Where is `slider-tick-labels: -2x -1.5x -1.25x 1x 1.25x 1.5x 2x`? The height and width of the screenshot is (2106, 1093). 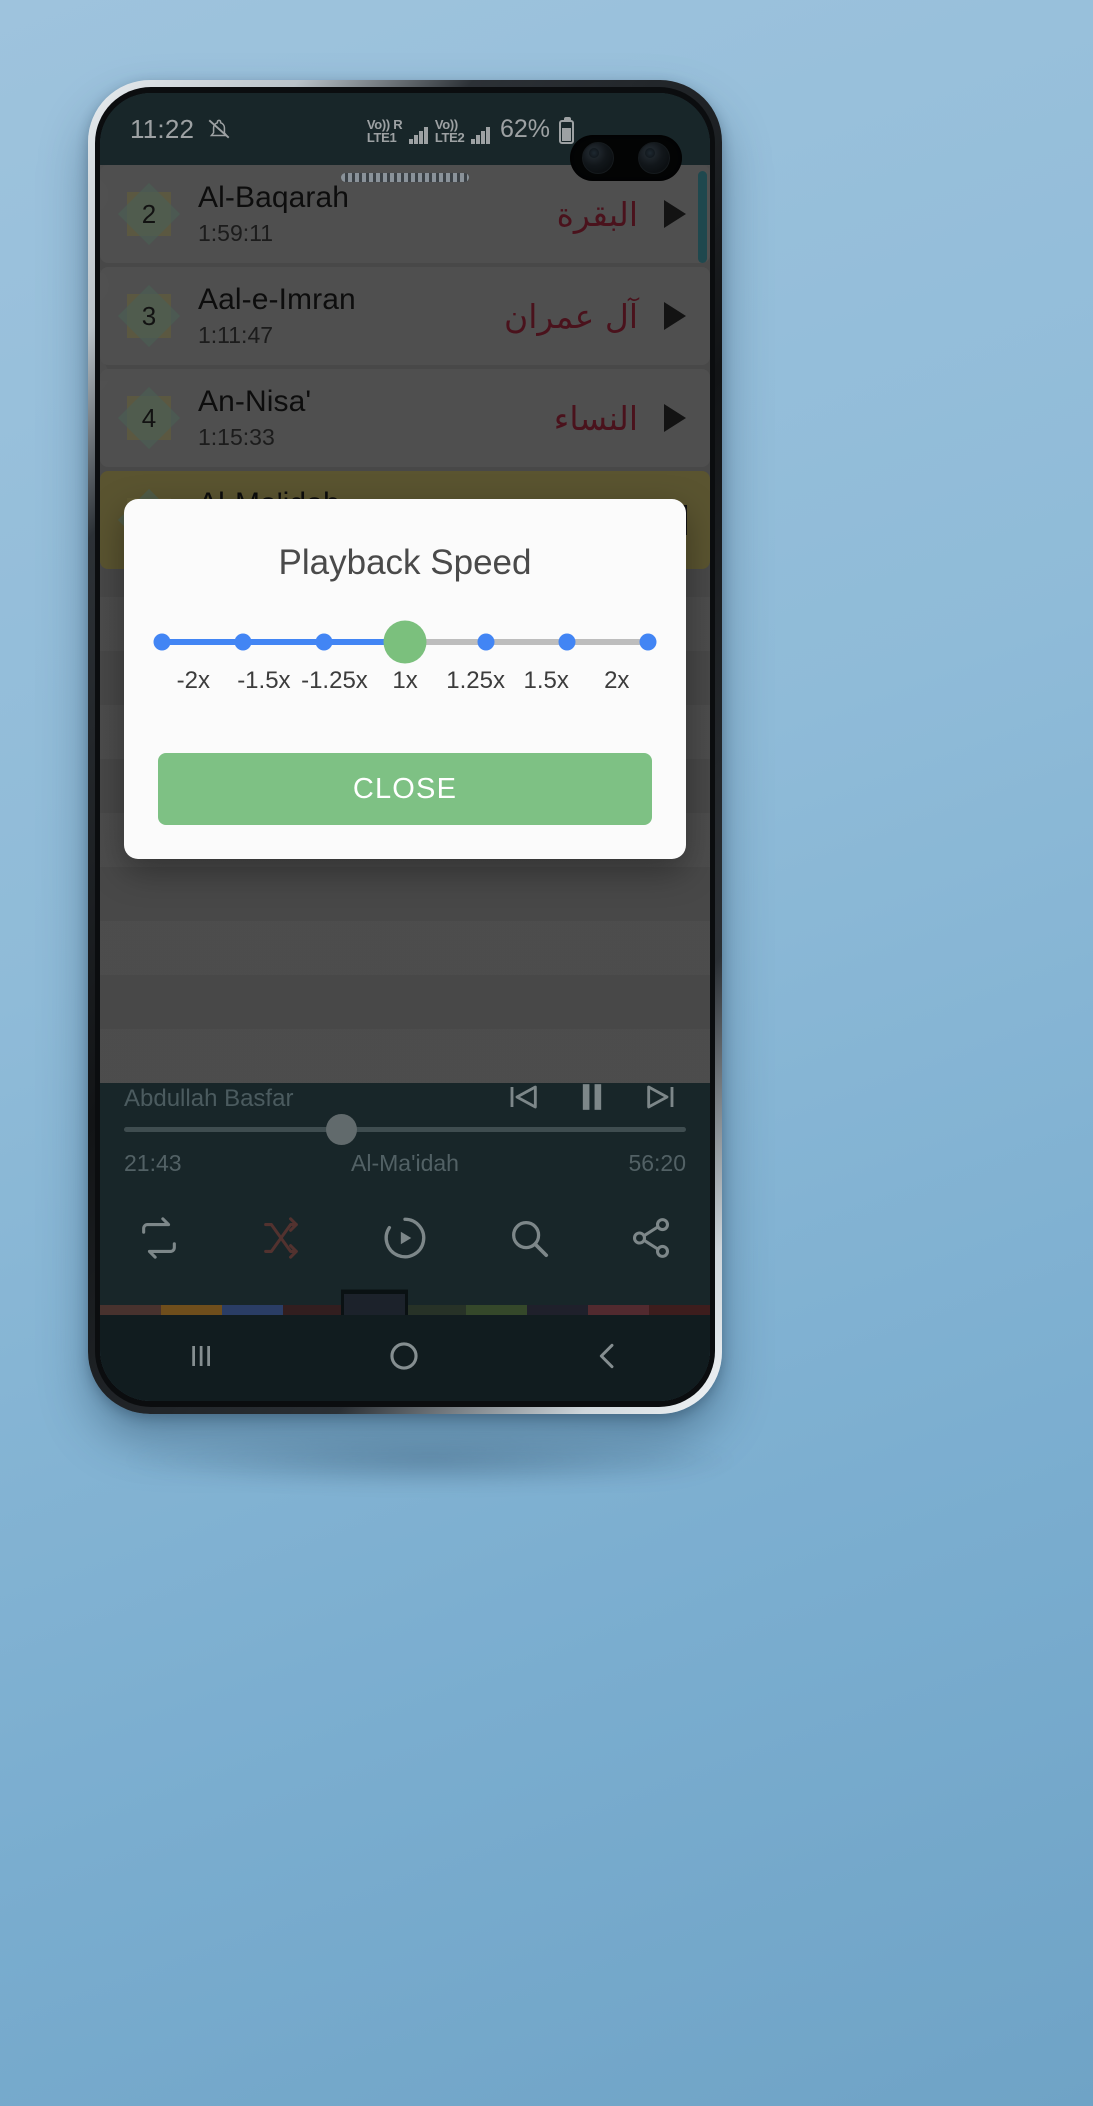 slider-tick-labels: -2x -1.5x -1.25x 1x 1.25x 1.5x 2x is located at coordinates (405, 681).